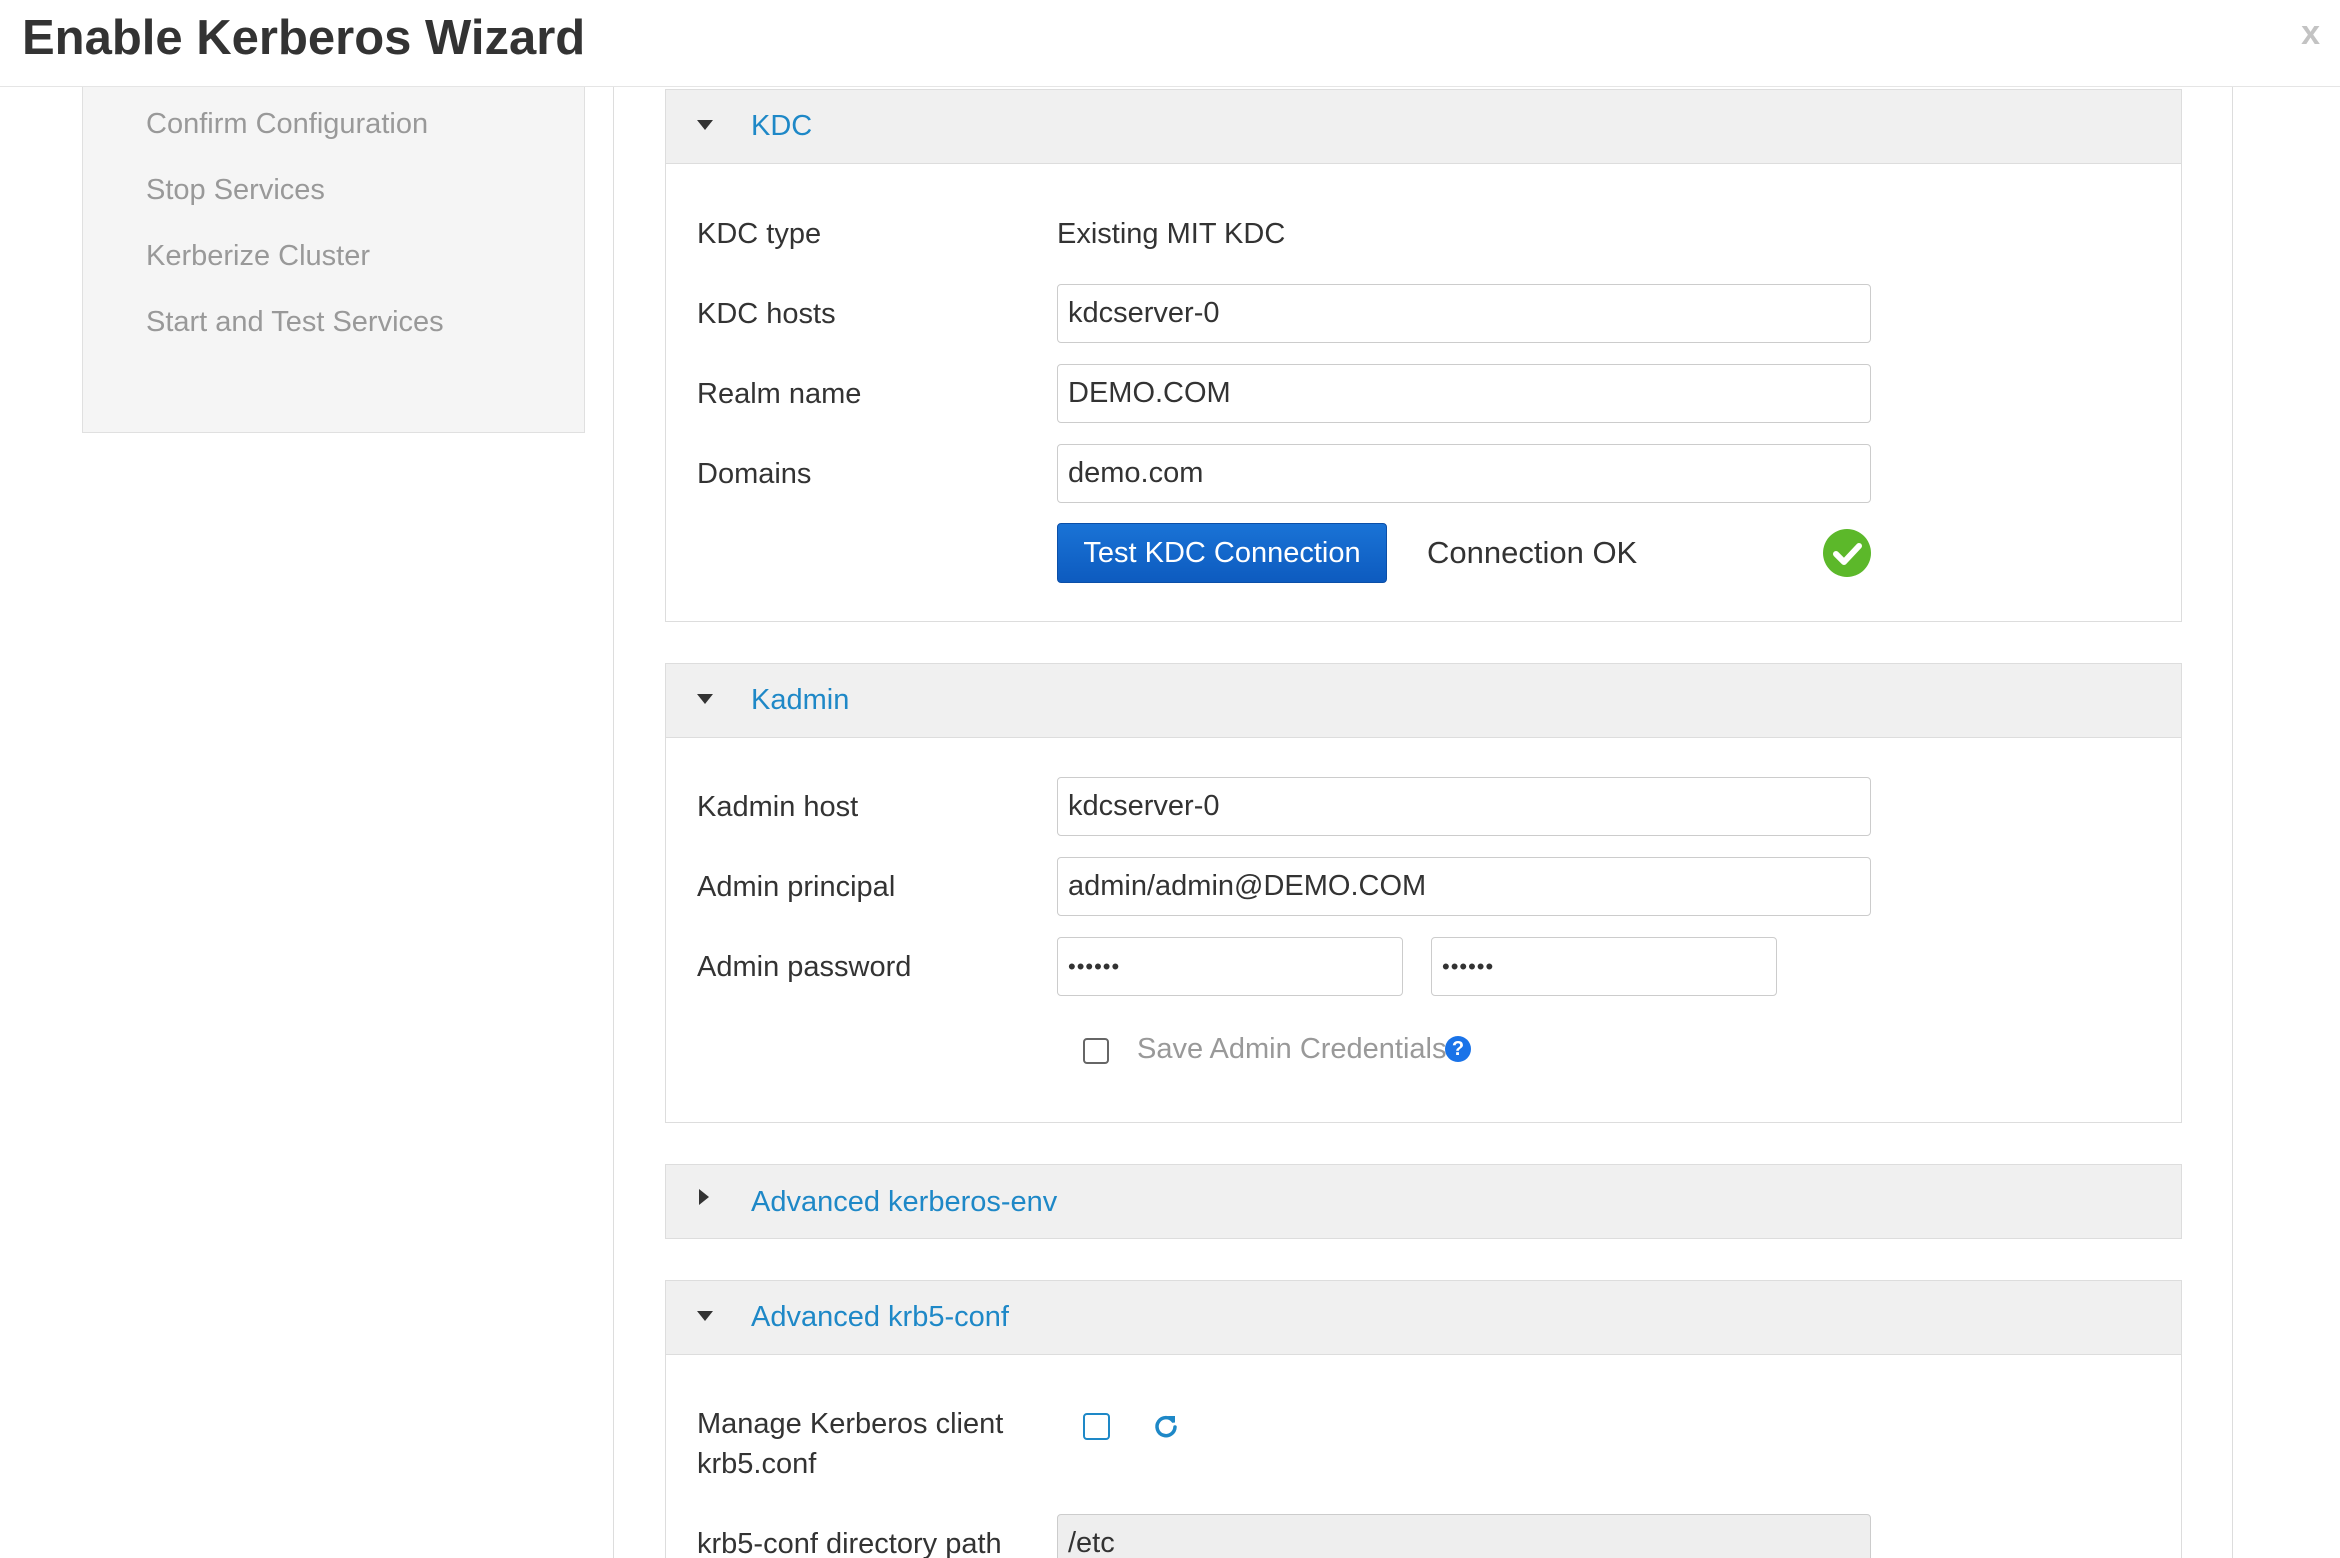 This screenshot has width=2340, height=1558. Describe the element at coordinates (766, 314) in the screenshot. I see `kdc-hosts-label: KDC hosts` at that location.